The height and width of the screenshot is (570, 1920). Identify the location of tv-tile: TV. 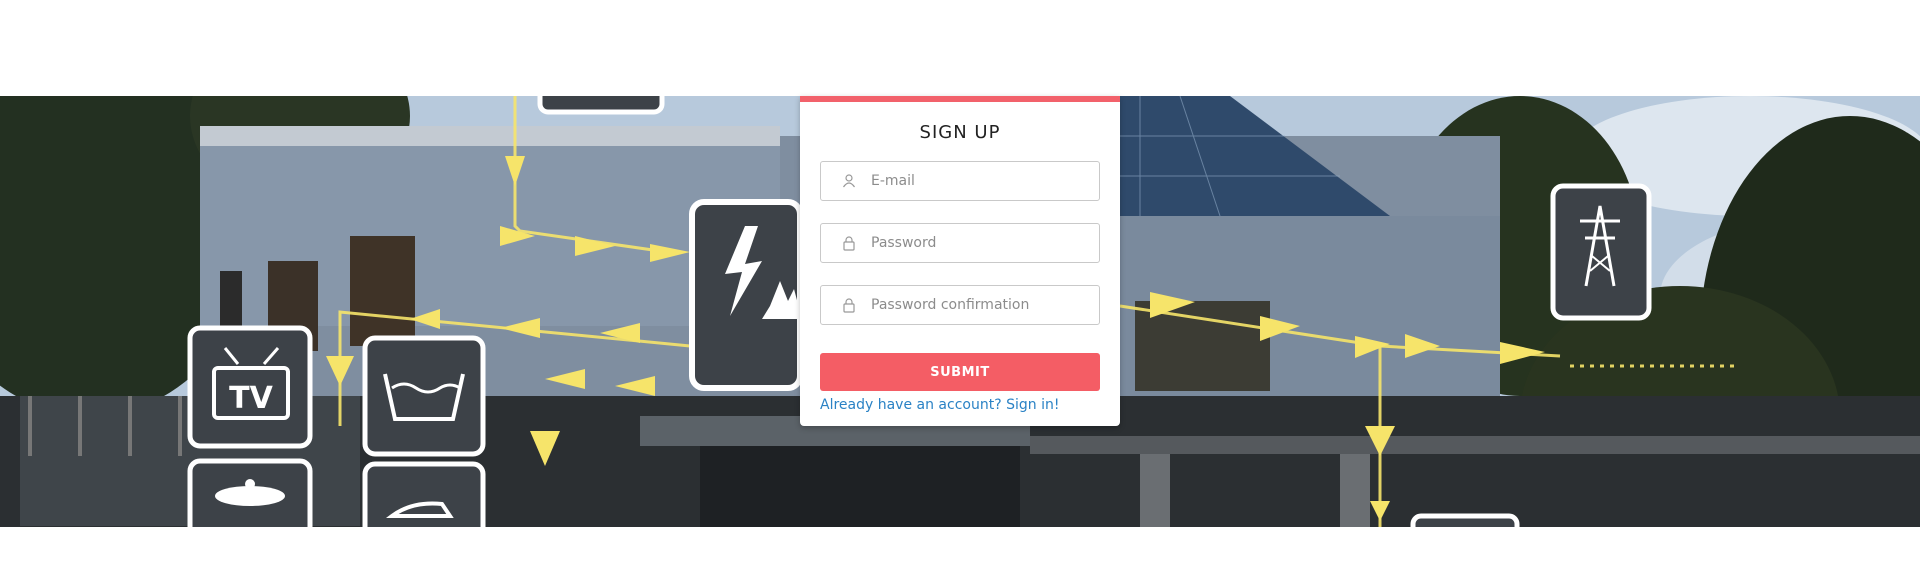
(250, 387).